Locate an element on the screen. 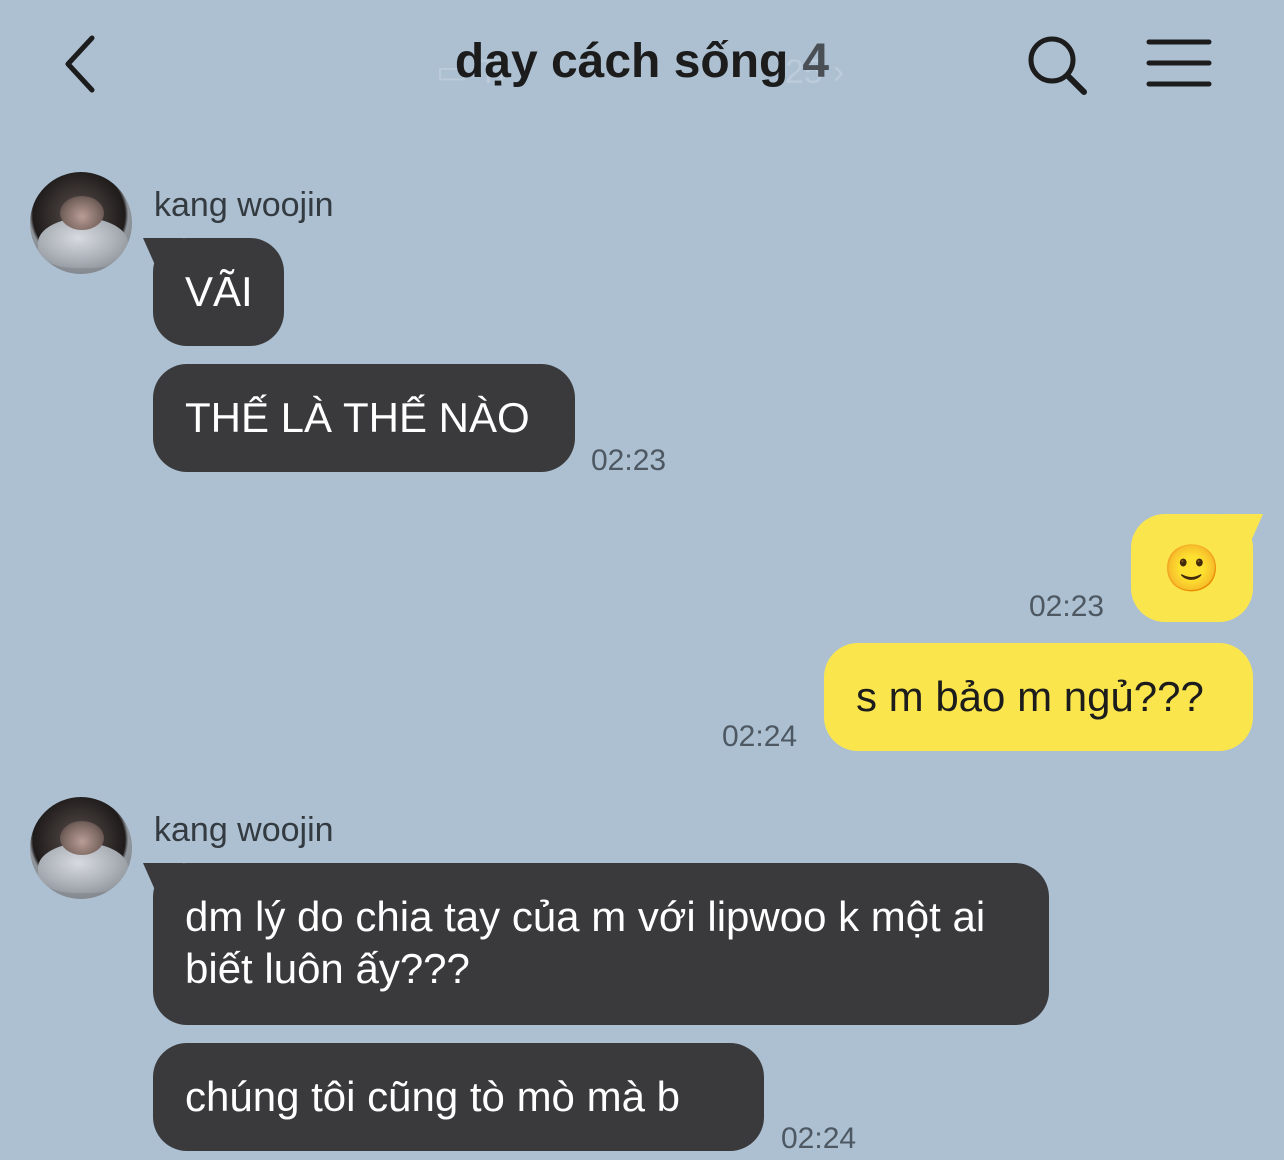 The width and height of the screenshot is (1284, 1160). menu-button is located at coordinates (1179, 64).